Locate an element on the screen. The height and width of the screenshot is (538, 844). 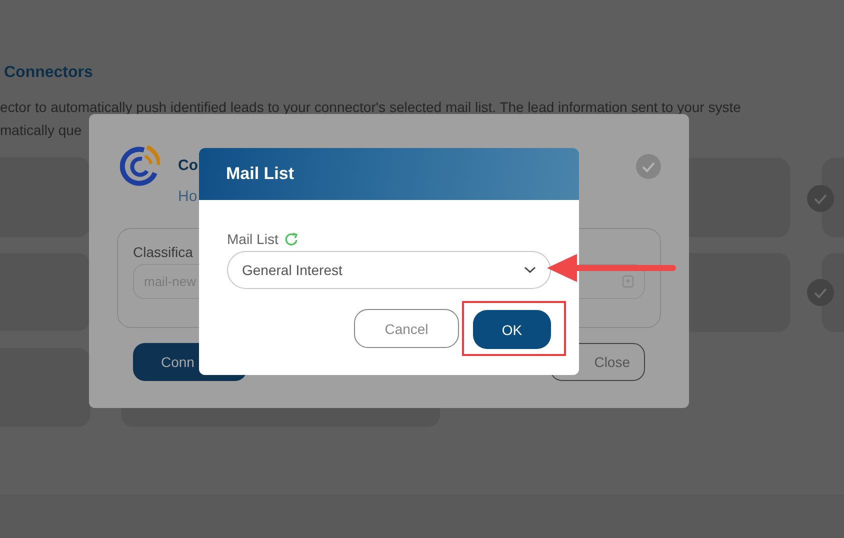
ok-button: OK is located at coordinates (512, 329).